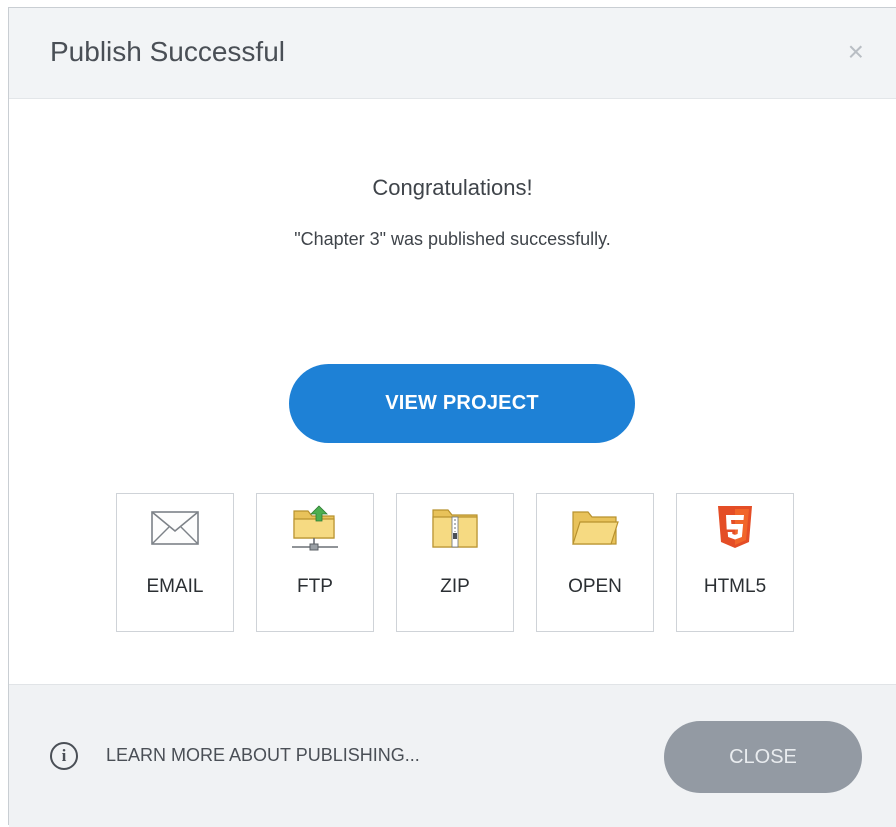  I want to click on congrats-heading: Congratulations!, so click(452, 187).